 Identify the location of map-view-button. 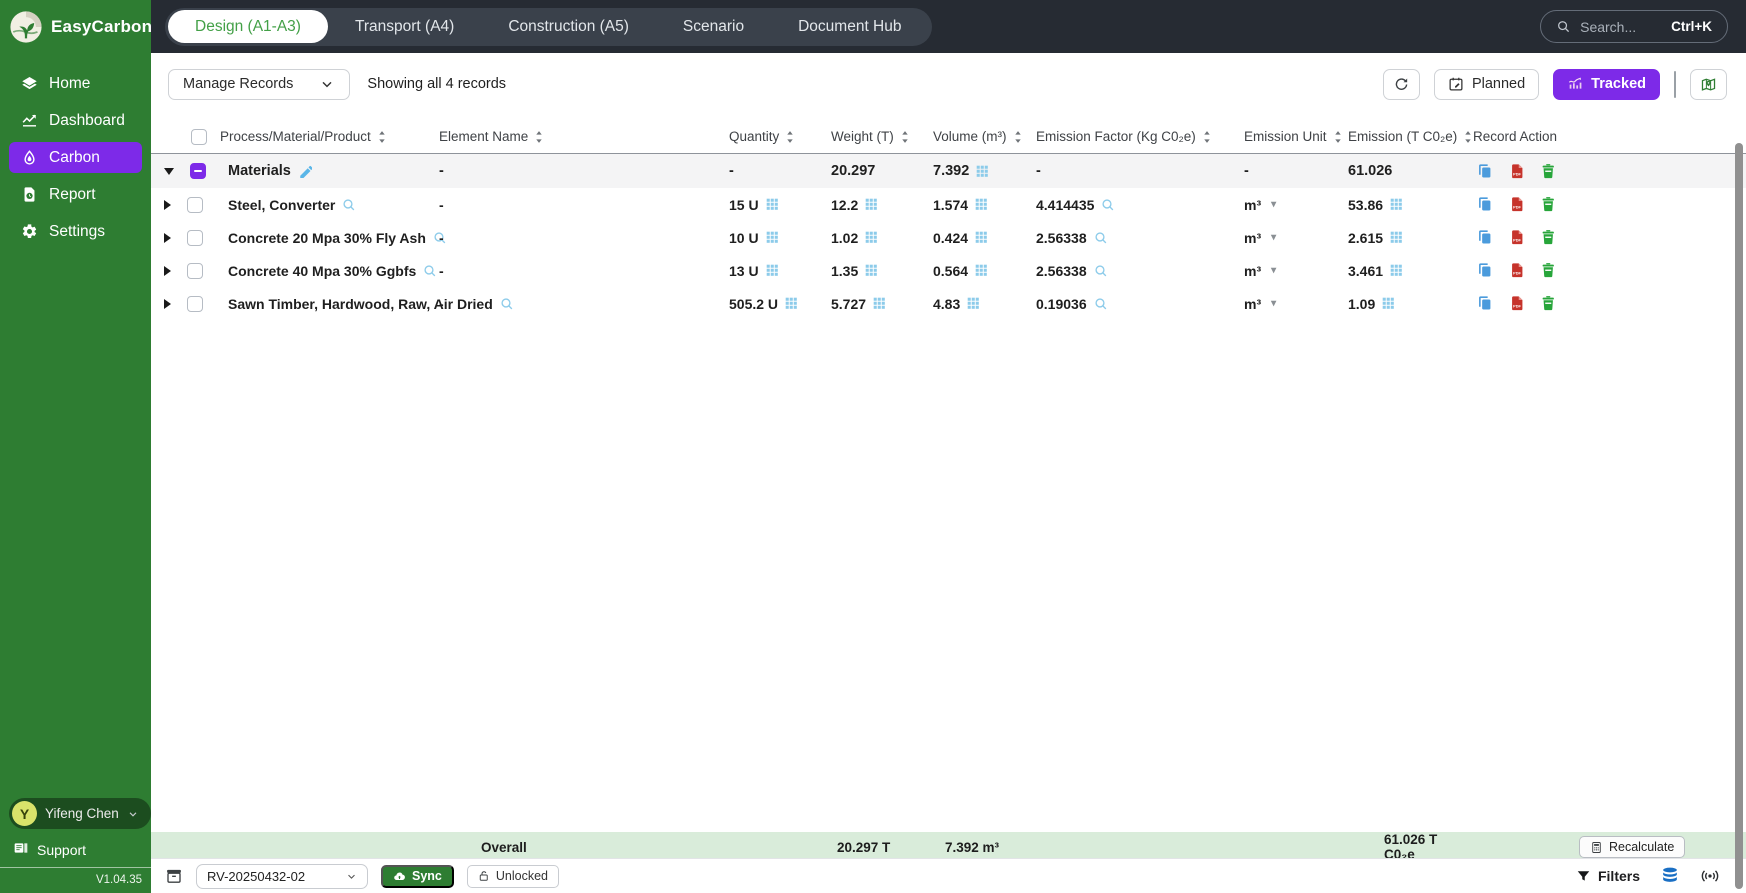
(1708, 84).